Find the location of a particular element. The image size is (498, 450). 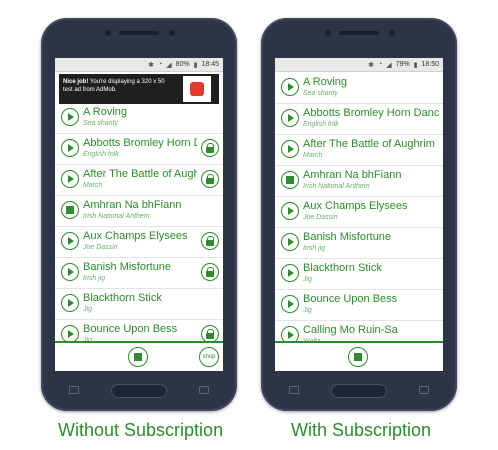

song-title: A Roving is located at coordinates (105, 112).